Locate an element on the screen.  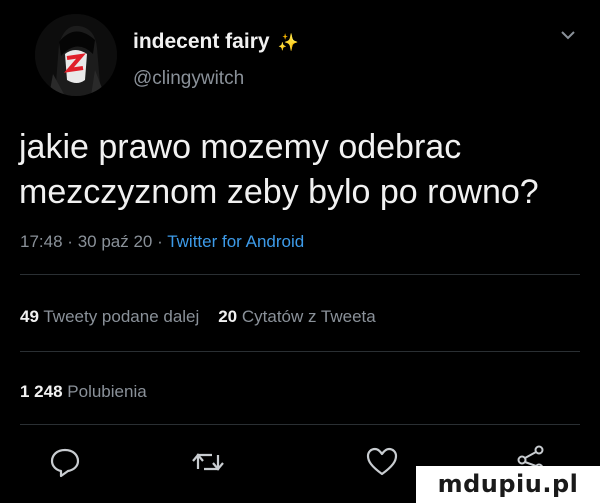
avatar-image is located at coordinates (76, 55).